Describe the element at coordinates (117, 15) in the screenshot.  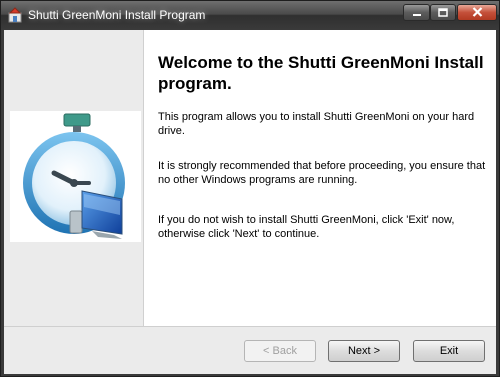
I see `window-title: Shutti GreenMoni Install Program` at that location.